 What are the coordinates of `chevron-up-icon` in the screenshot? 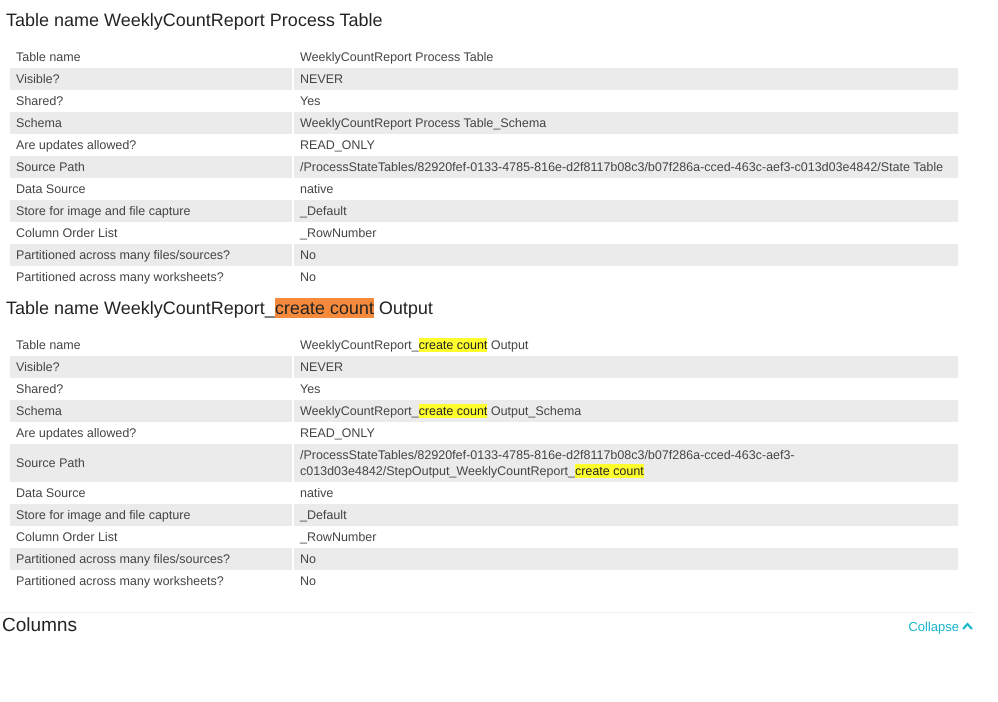 It's located at (967, 626).